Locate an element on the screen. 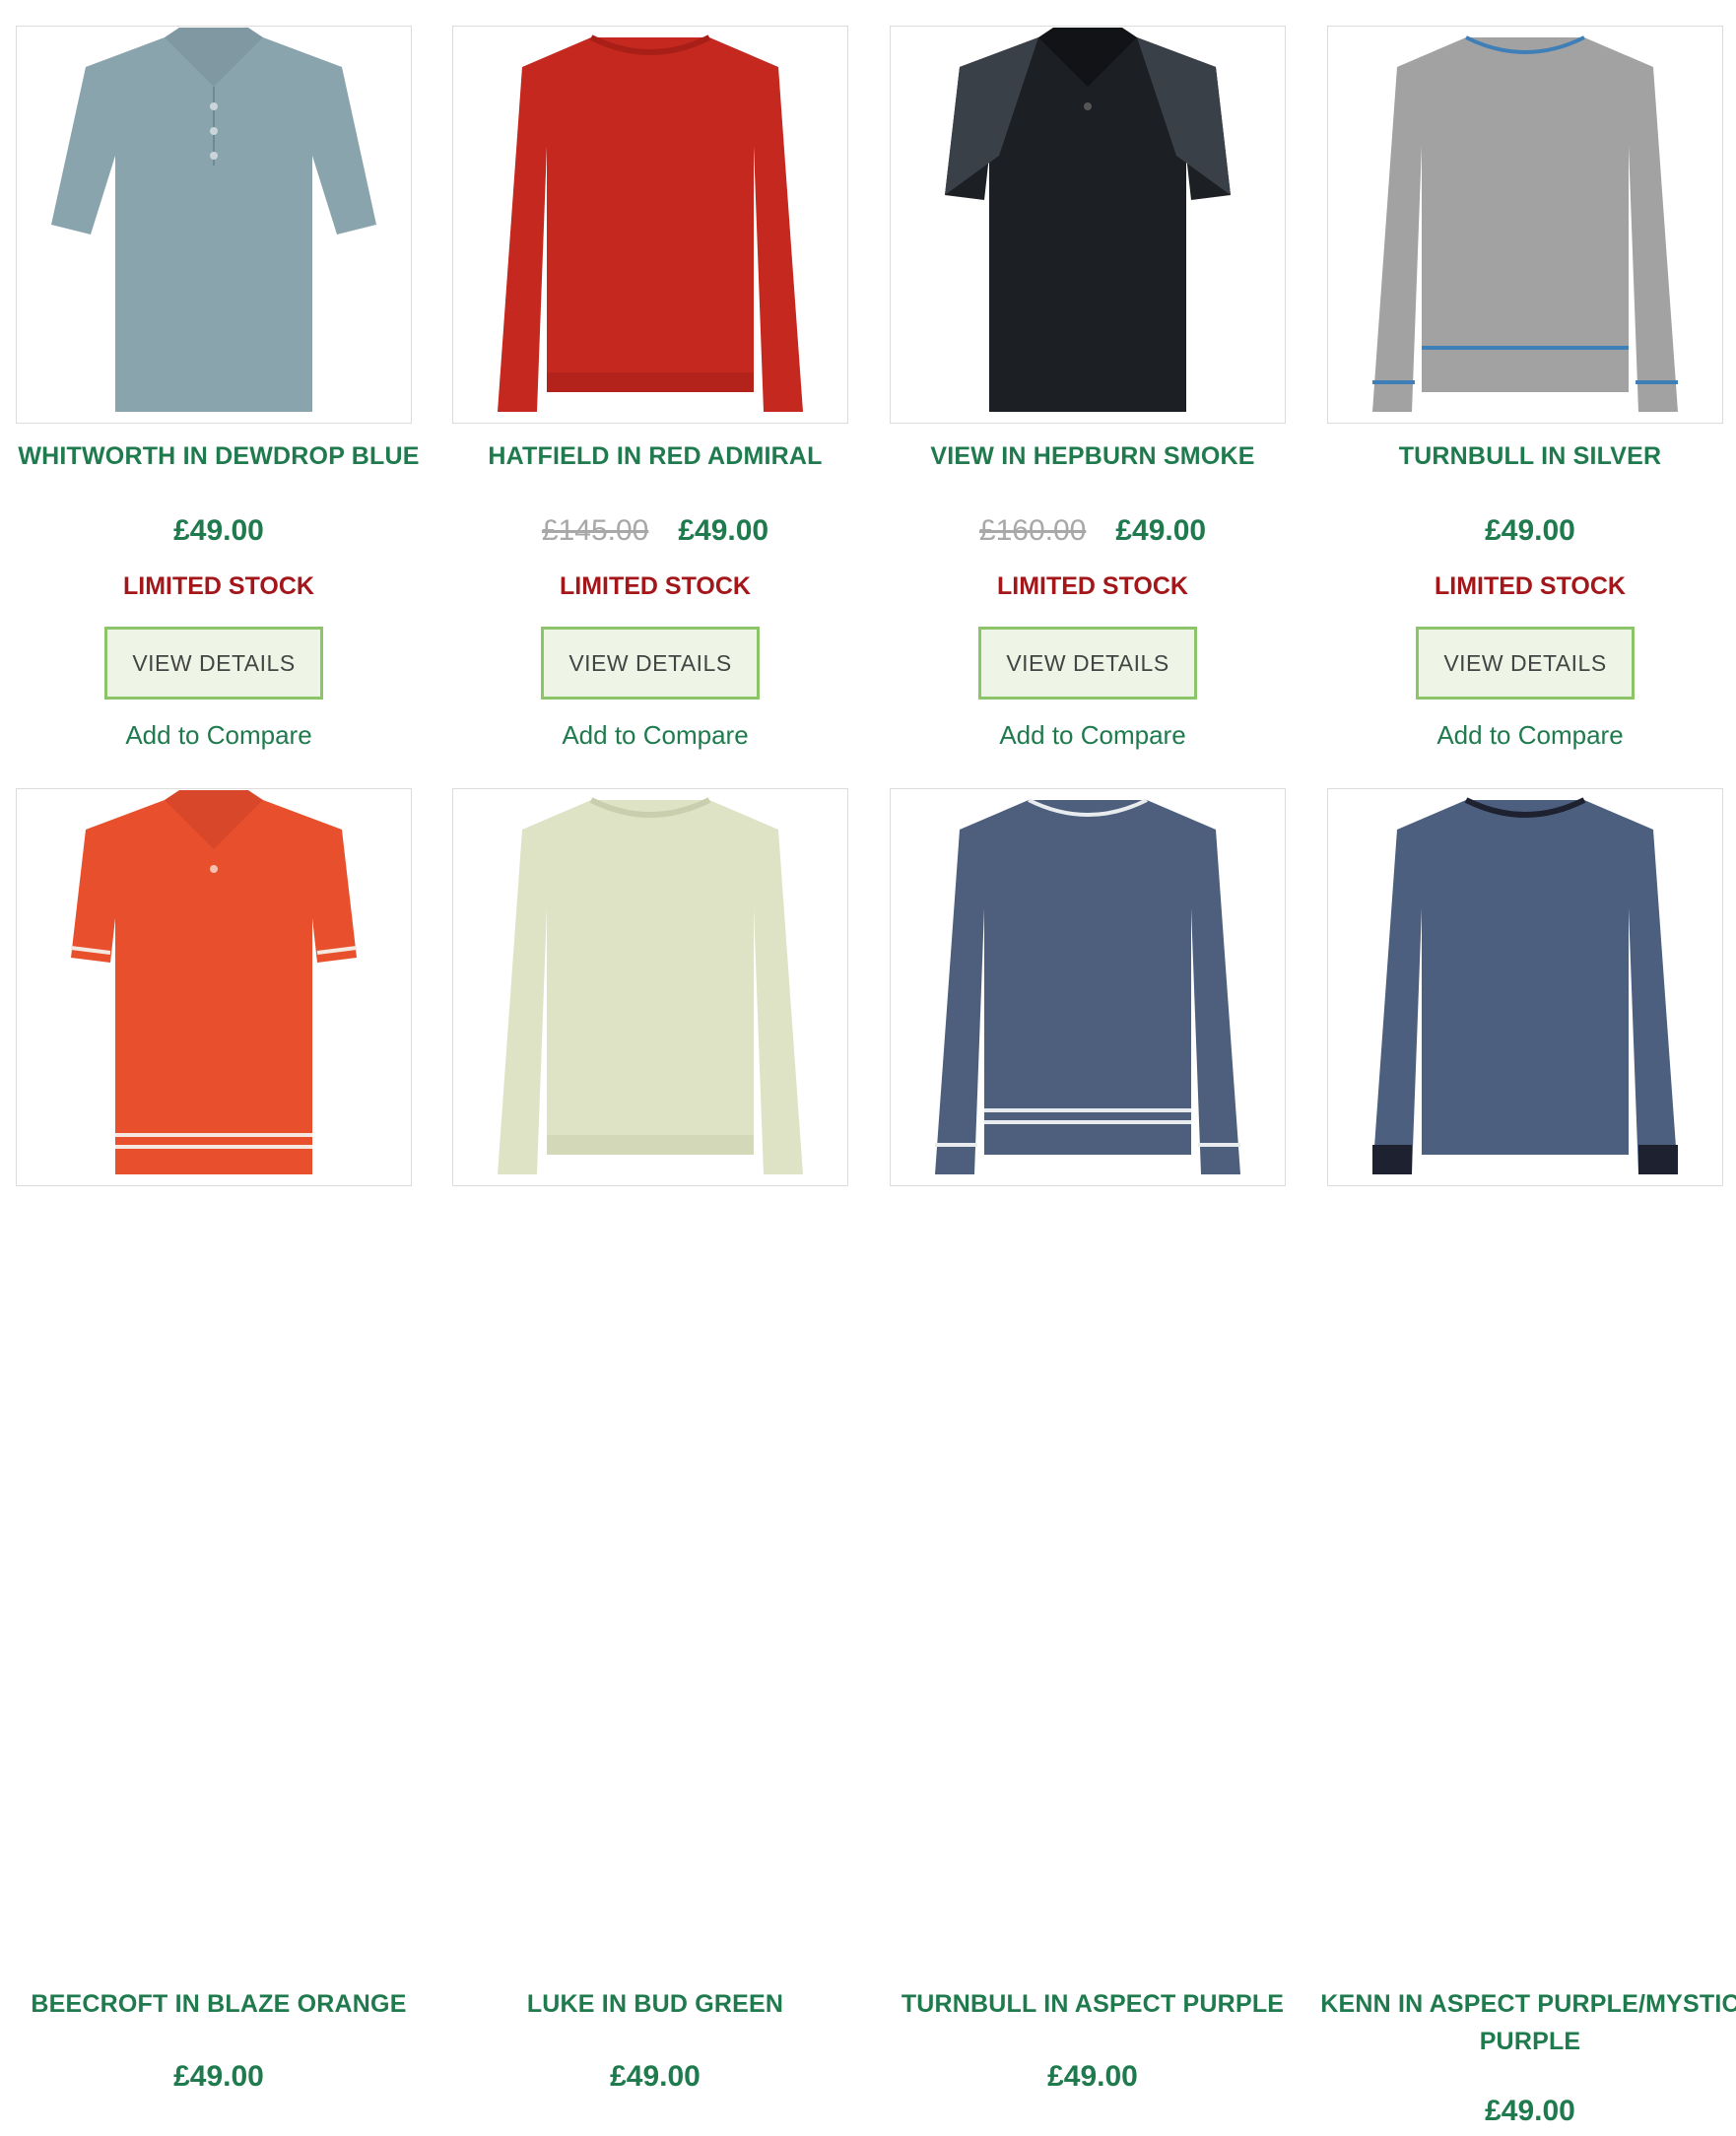 The image size is (1736, 2136). product-name: LUKE IN BUD GREEN is located at coordinates (655, 2004).